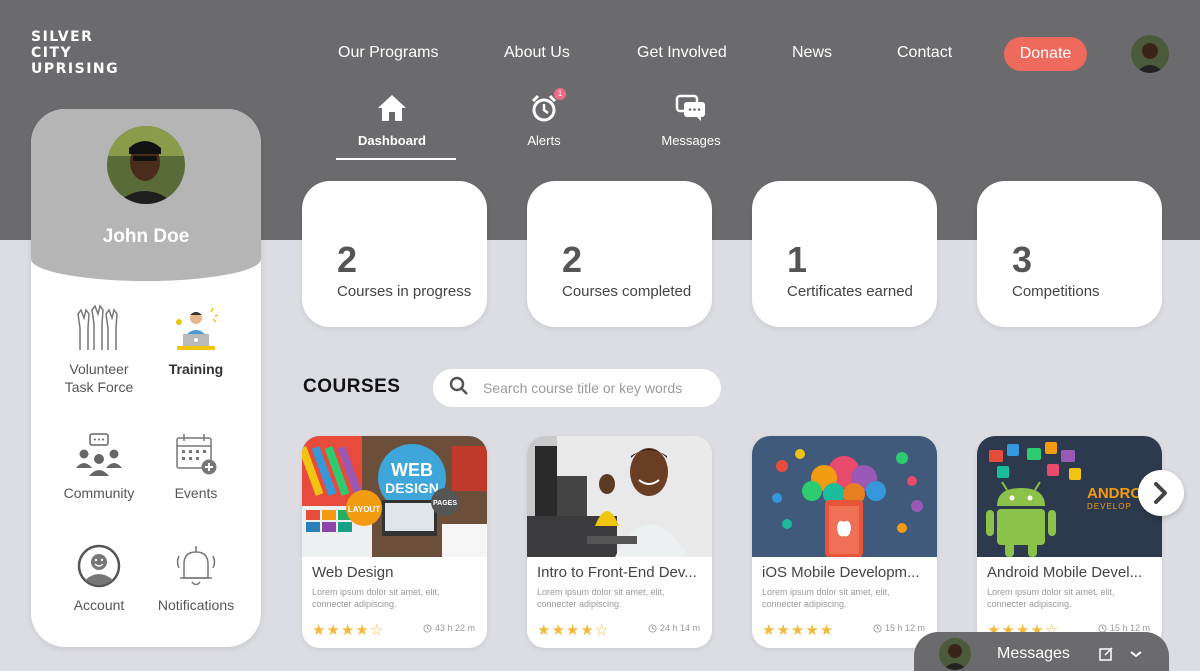 The width and height of the screenshot is (1200, 671). I want to click on course-duration: 43 h 22 m, so click(449, 628).